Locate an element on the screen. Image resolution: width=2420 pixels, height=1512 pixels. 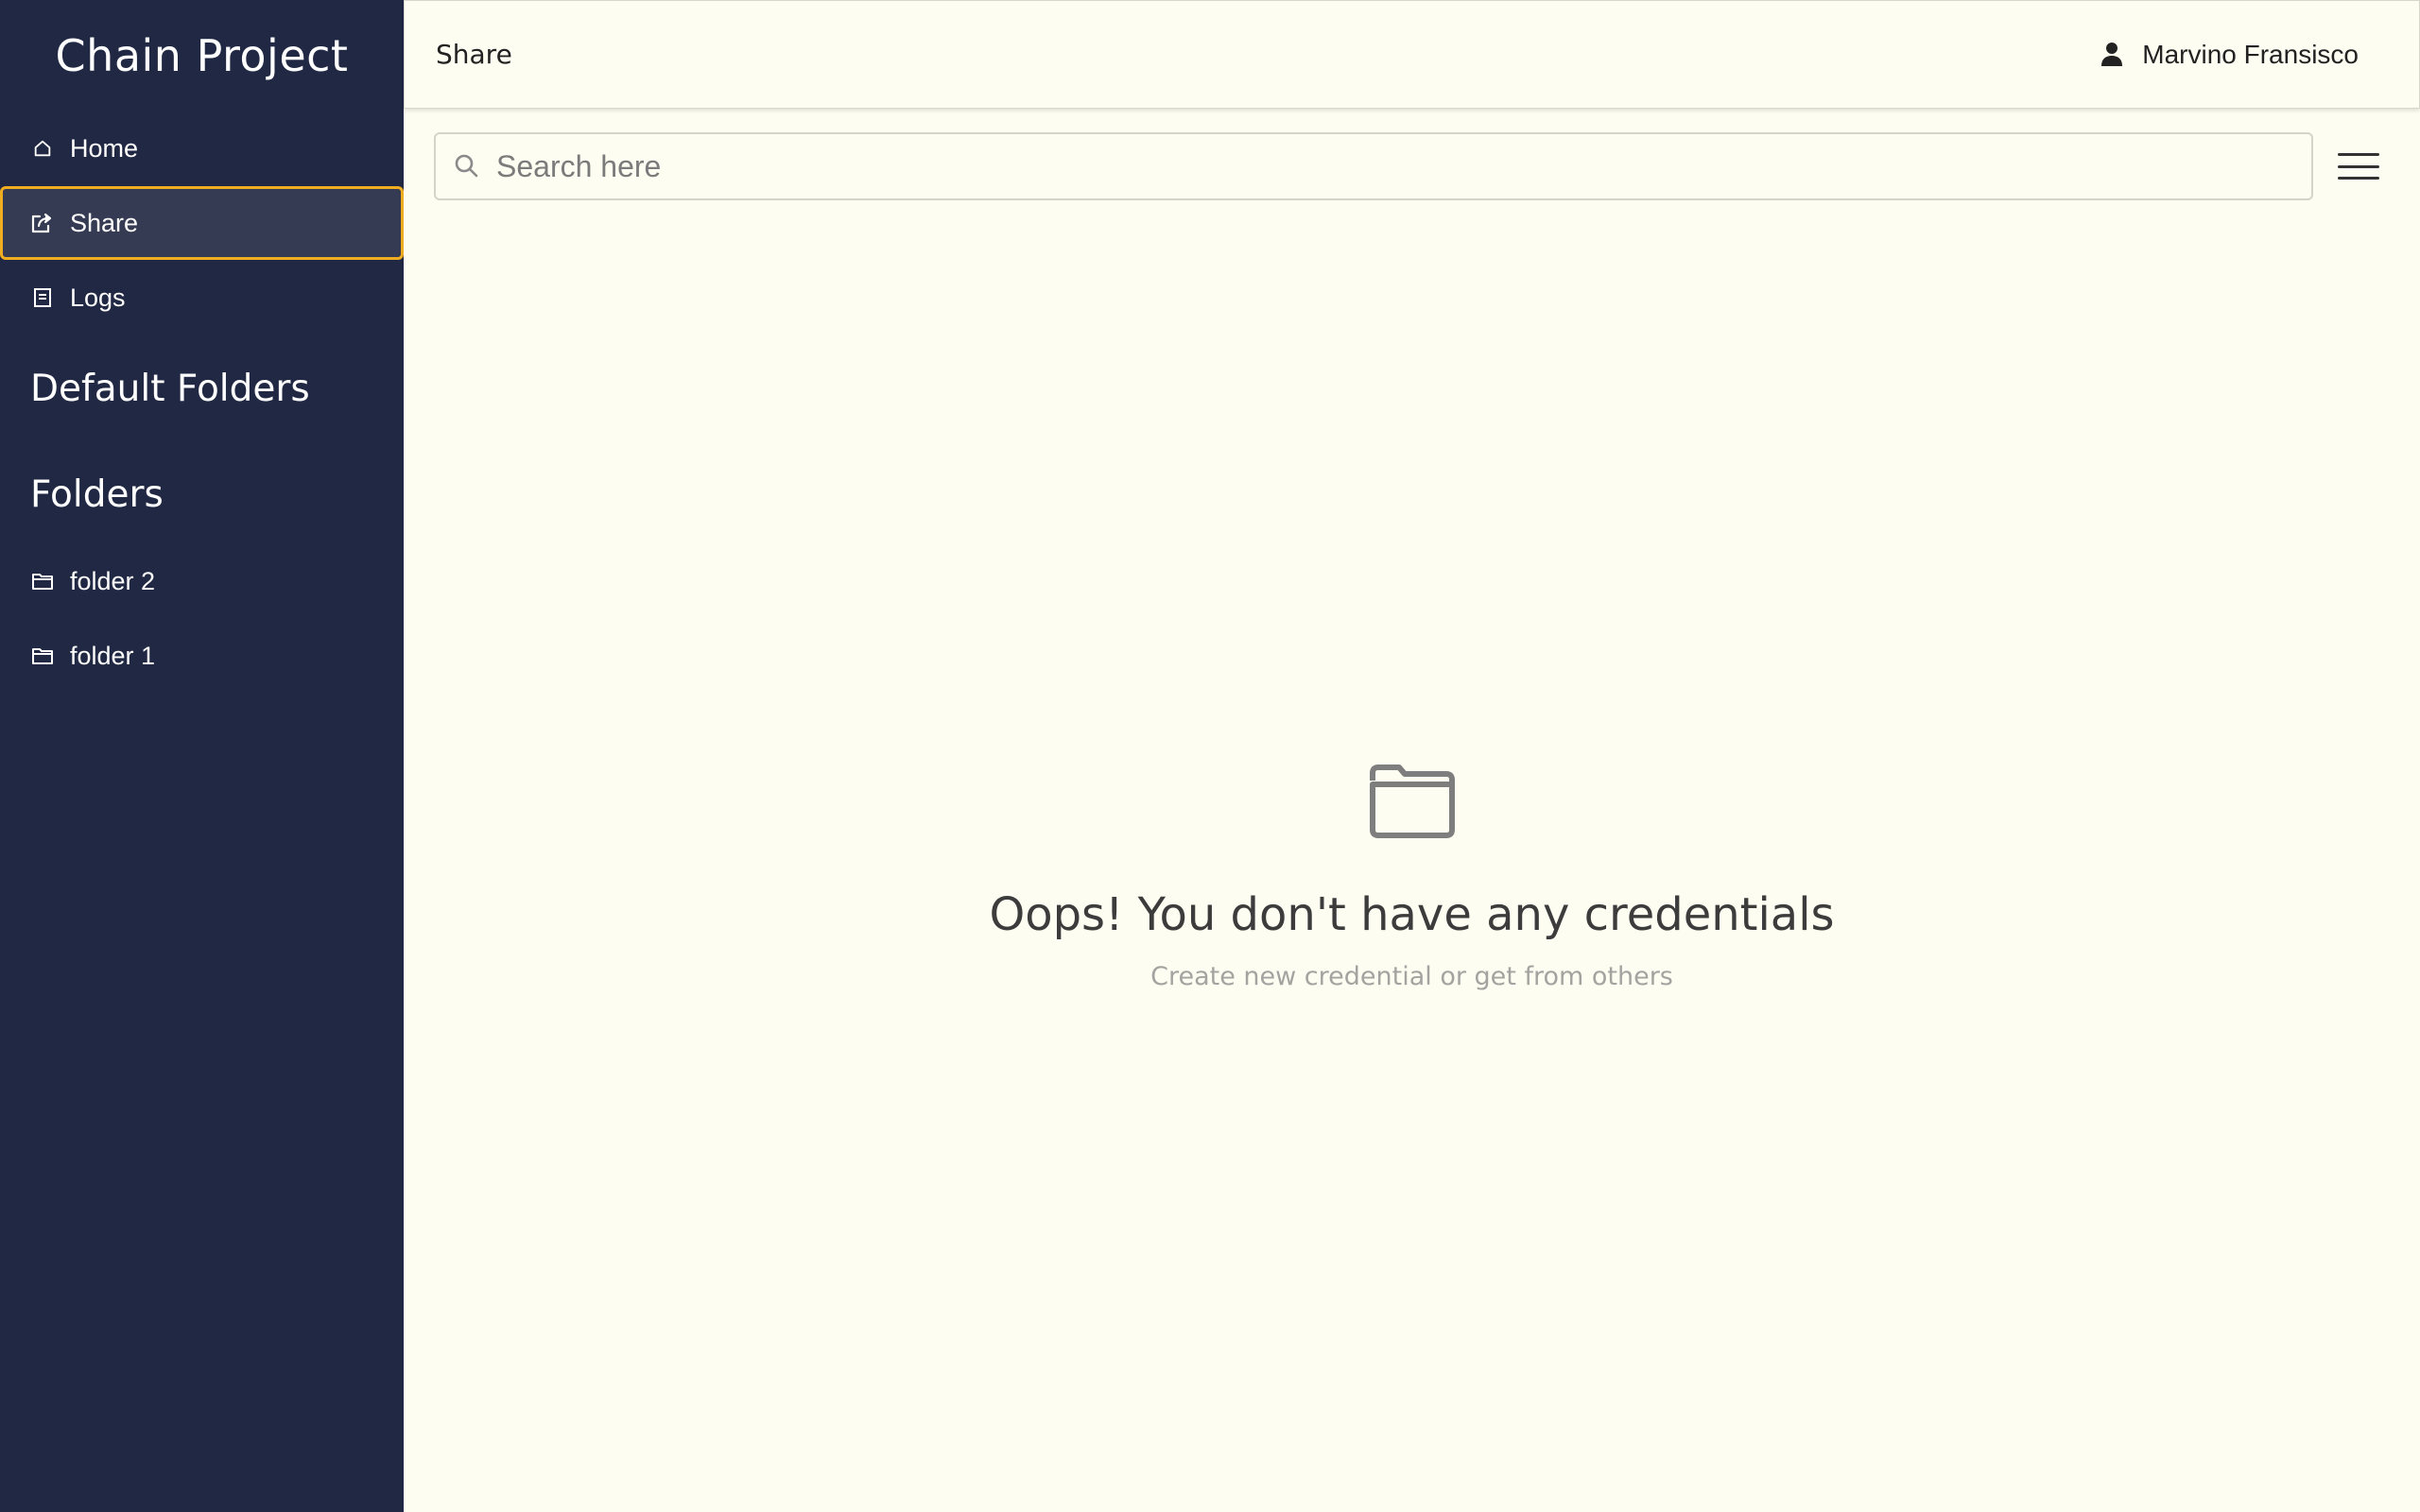
user-menu: Marvino Fransisco is located at coordinates (2229, 55).